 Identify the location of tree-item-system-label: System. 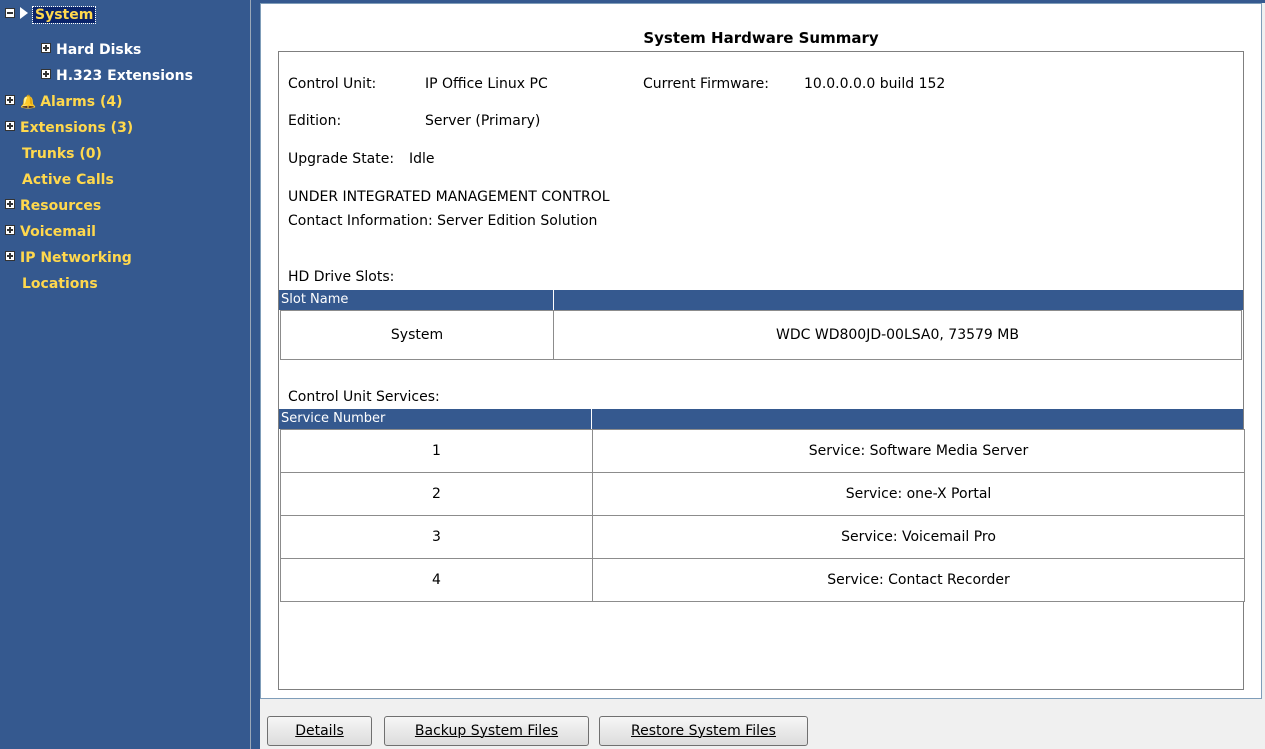
(64, 15).